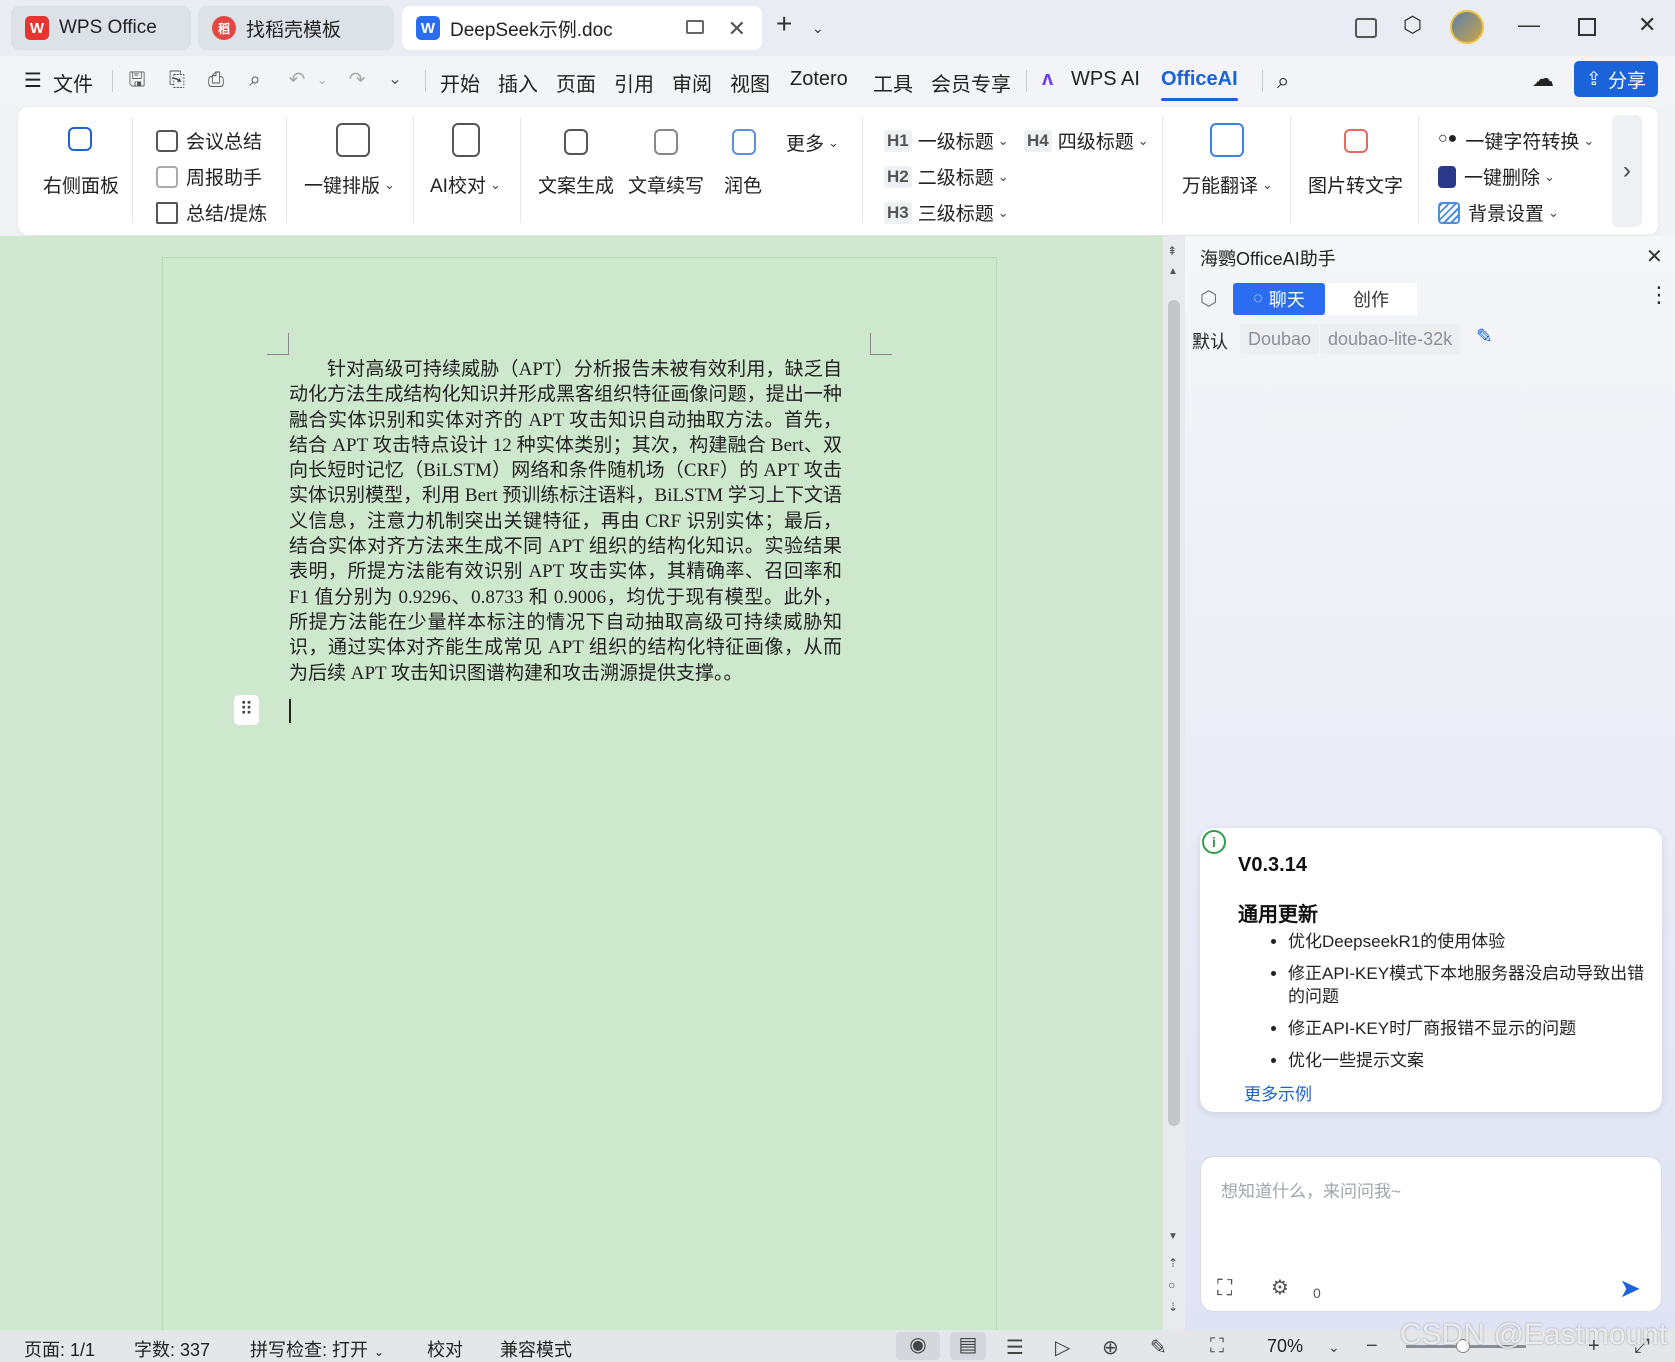 This screenshot has height=1362, width=1675. What do you see at coordinates (818, 28) in the screenshot?
I see `chevron-down-icon: ⌄` at bounding box center [818, 28].